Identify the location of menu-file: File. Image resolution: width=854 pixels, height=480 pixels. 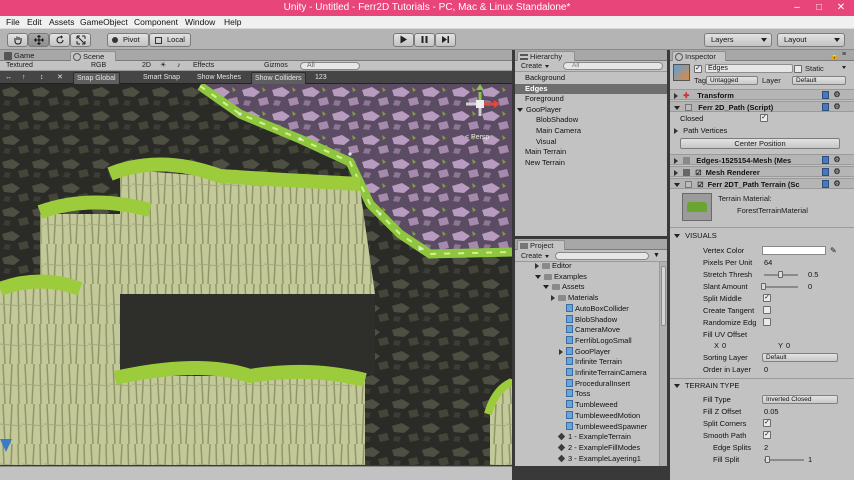
(13, 22).